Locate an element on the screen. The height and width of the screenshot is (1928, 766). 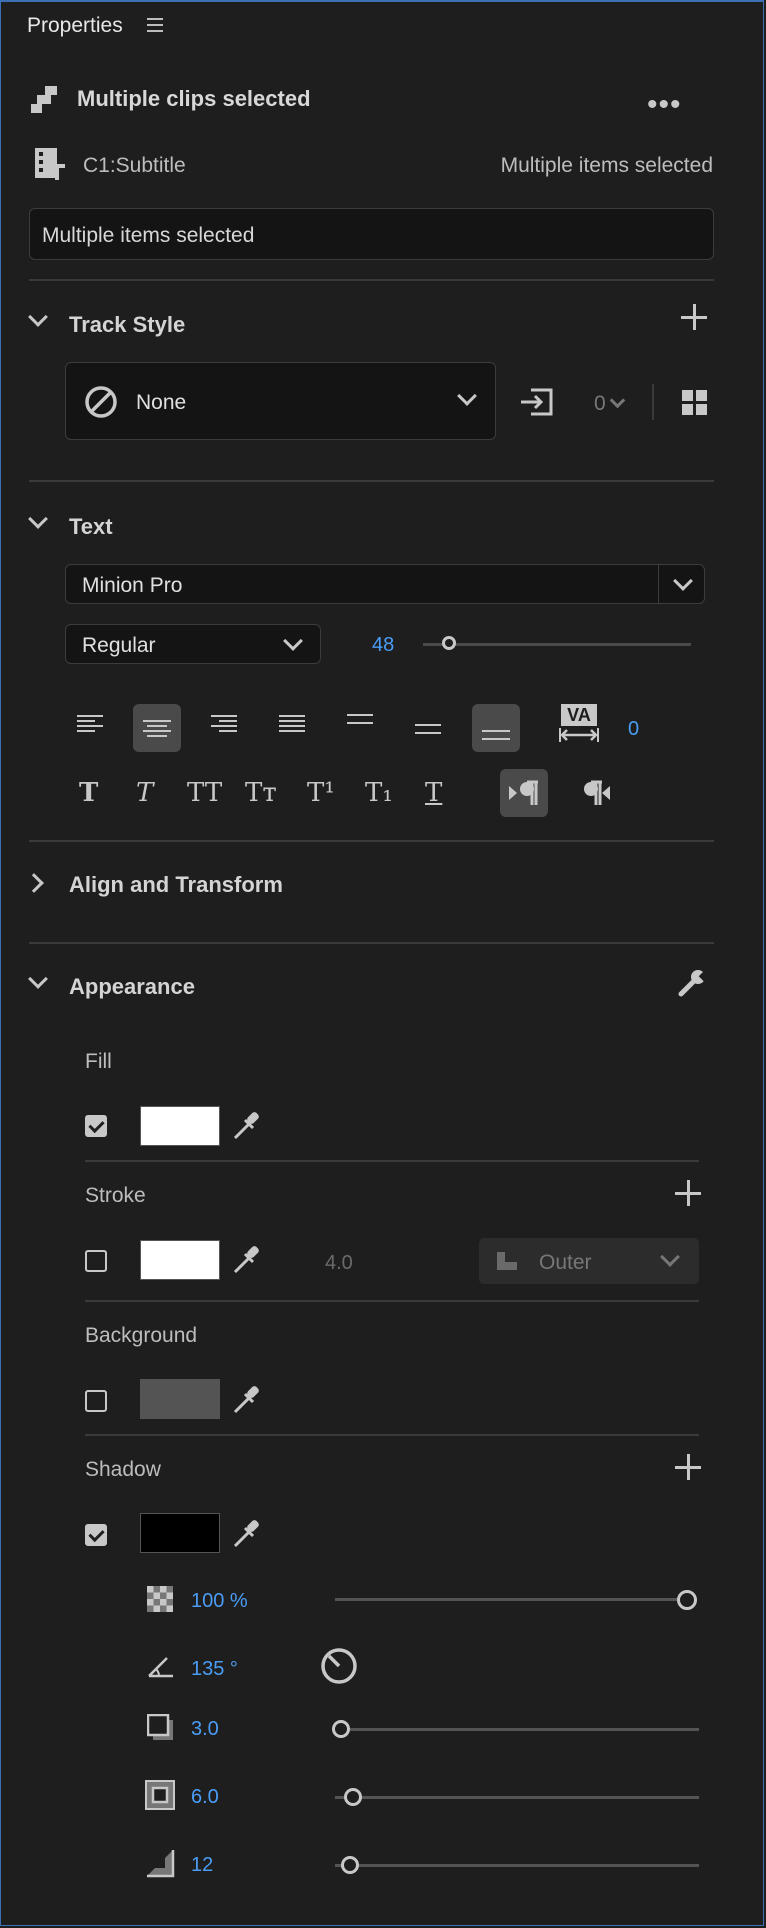
tracking-value: 0 is located at coordinates (633, 729).